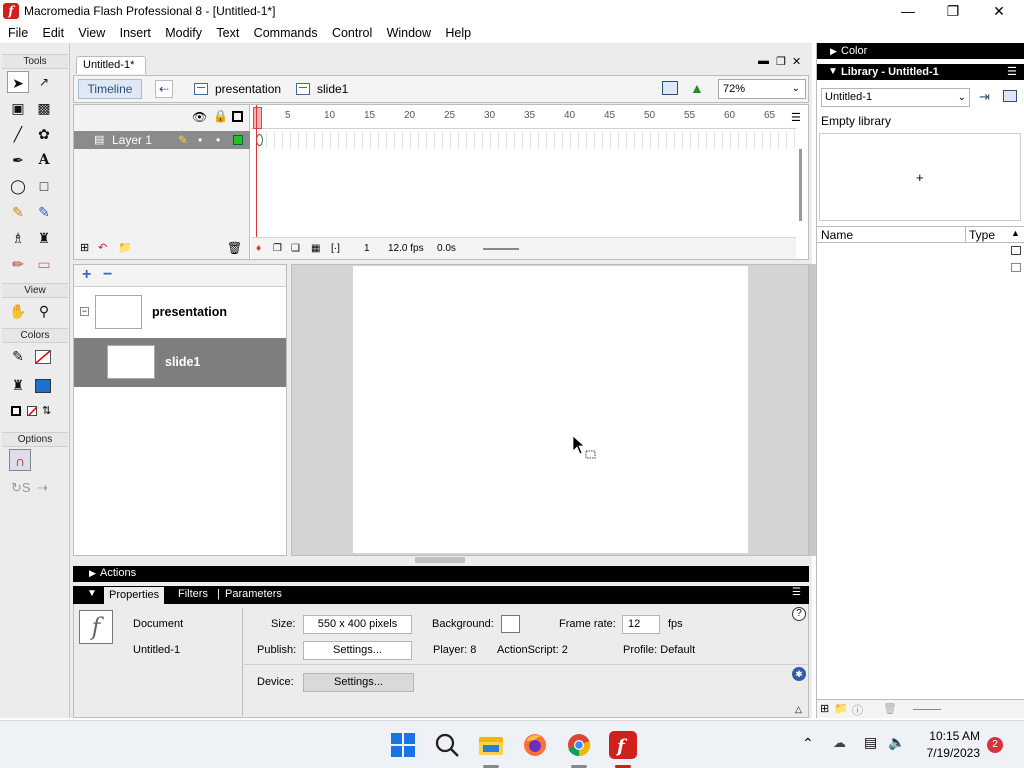  What do you see at coordinates (857, 710) in the screenshot?
I see `properties-icon: ⓘ` at bounding box center [857, 710].